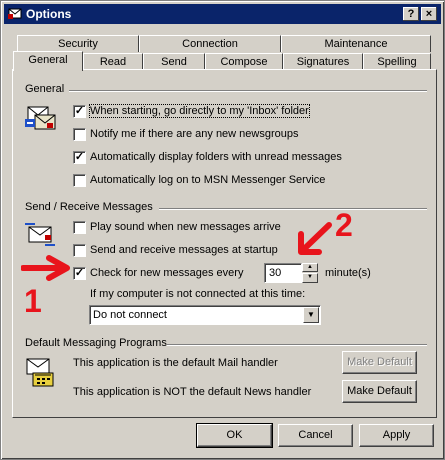 Image resolution: width=445 pixels, height=460 pixels. I want to click on cancel-button: Cancel, so click(315, 435).